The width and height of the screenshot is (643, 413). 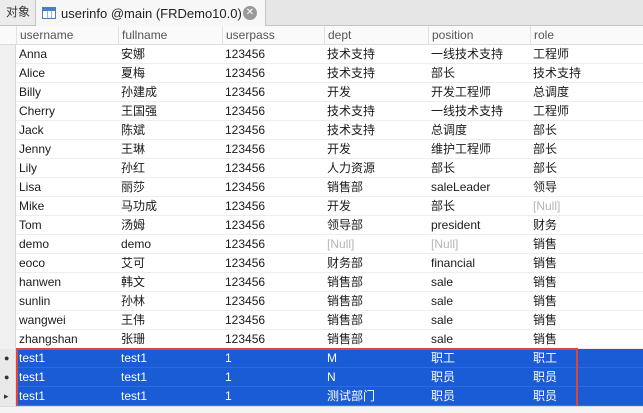 I want to click on table-row: eoco 艾可 123456 财务部 financial 销售, so click(x=321, y=263).